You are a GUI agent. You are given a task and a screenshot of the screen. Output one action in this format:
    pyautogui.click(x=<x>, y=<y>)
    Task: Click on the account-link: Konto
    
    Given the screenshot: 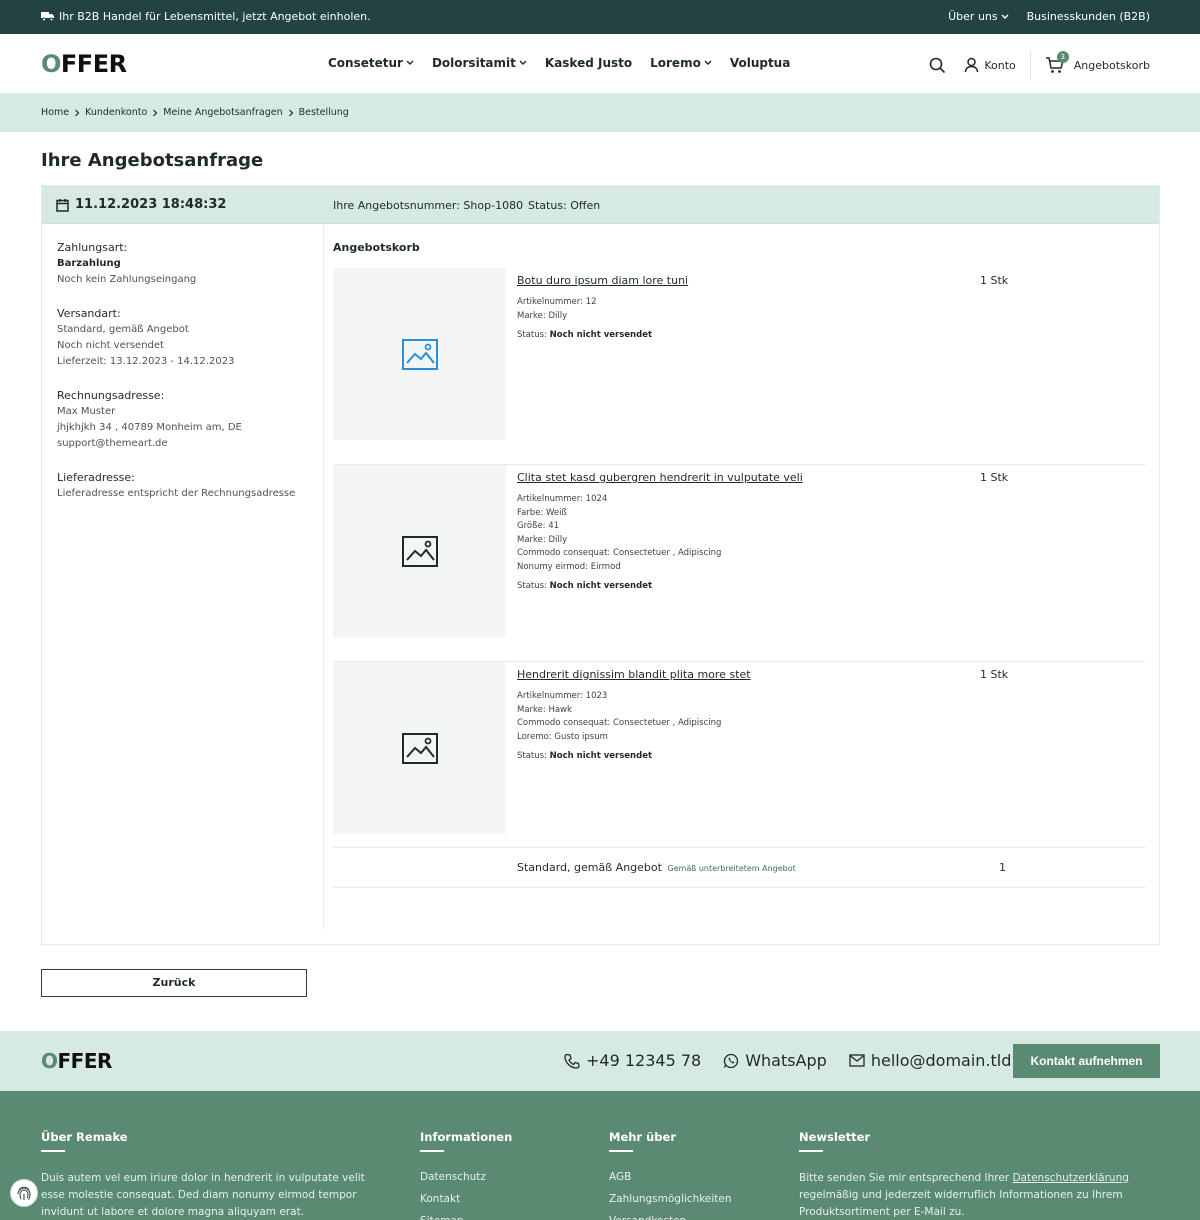 What is the action you would take?
    pyautogui.click(x=997, y=65)
    